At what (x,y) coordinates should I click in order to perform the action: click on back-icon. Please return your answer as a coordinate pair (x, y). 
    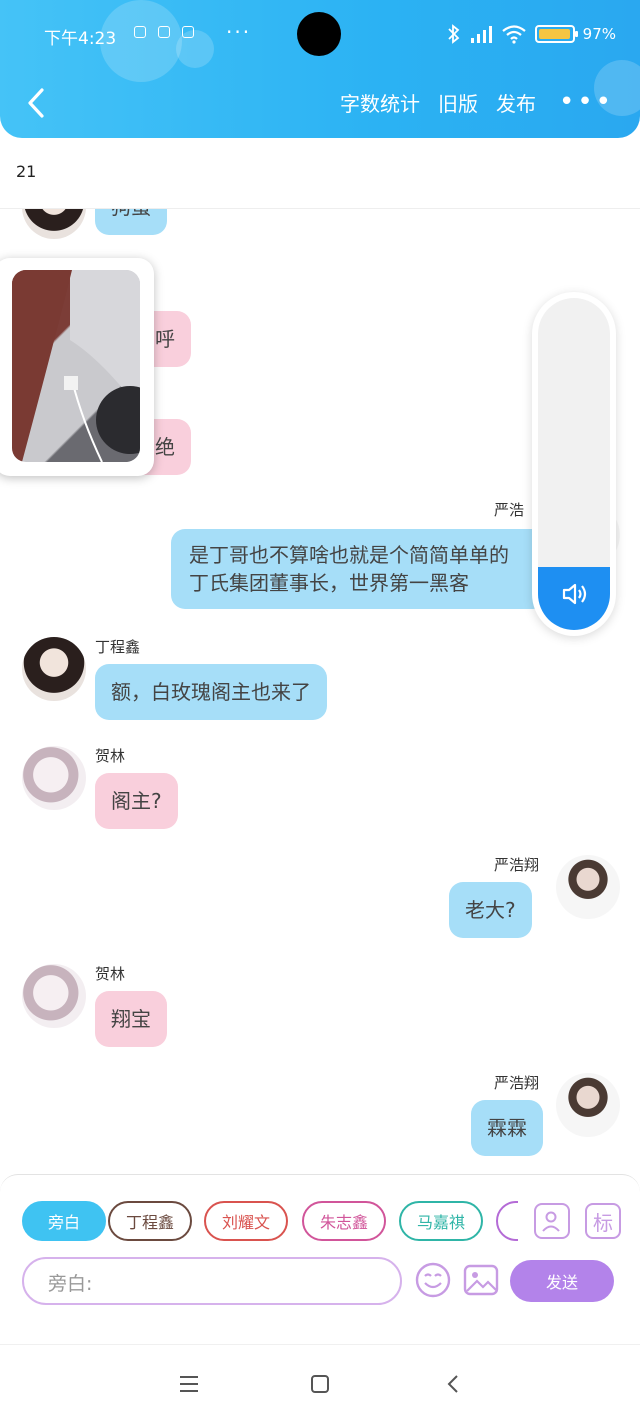
    Looking at the image, I should click on (36, 103).